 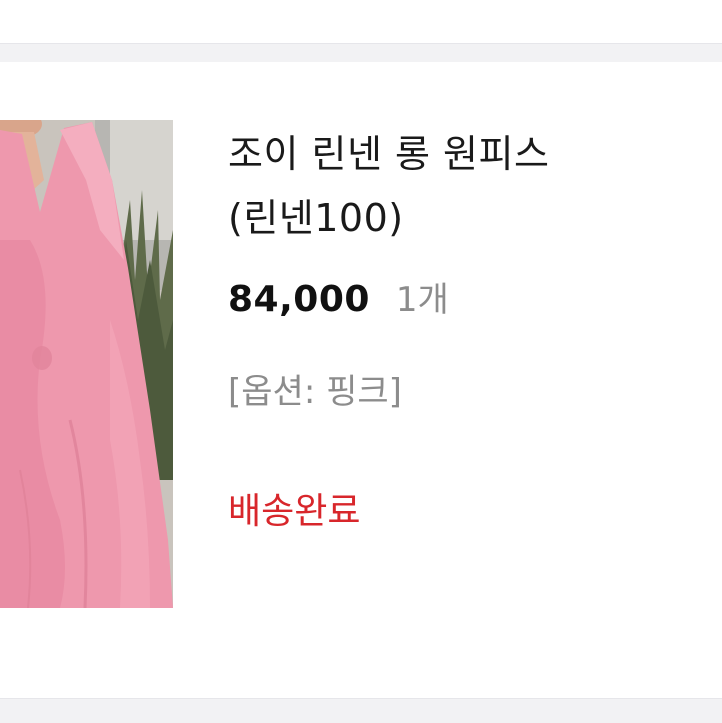 I want to click on product-name: 조이 린넨 롱 원피스 (린넨100), so click(x=463, y=186).